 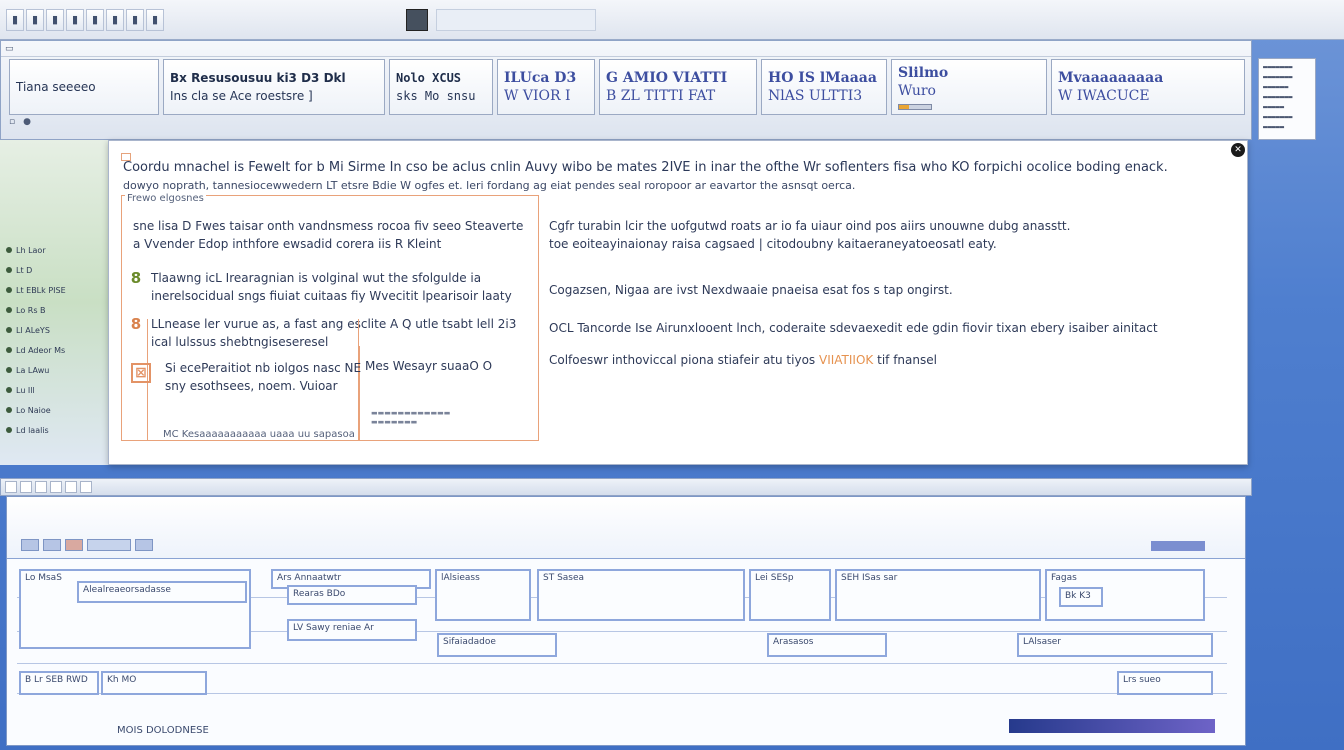 What do you see at coordinates (938, 595) in the screenshot?
I see `diagram-cell: SEH ISas sar` at bounding box center [938, 595].